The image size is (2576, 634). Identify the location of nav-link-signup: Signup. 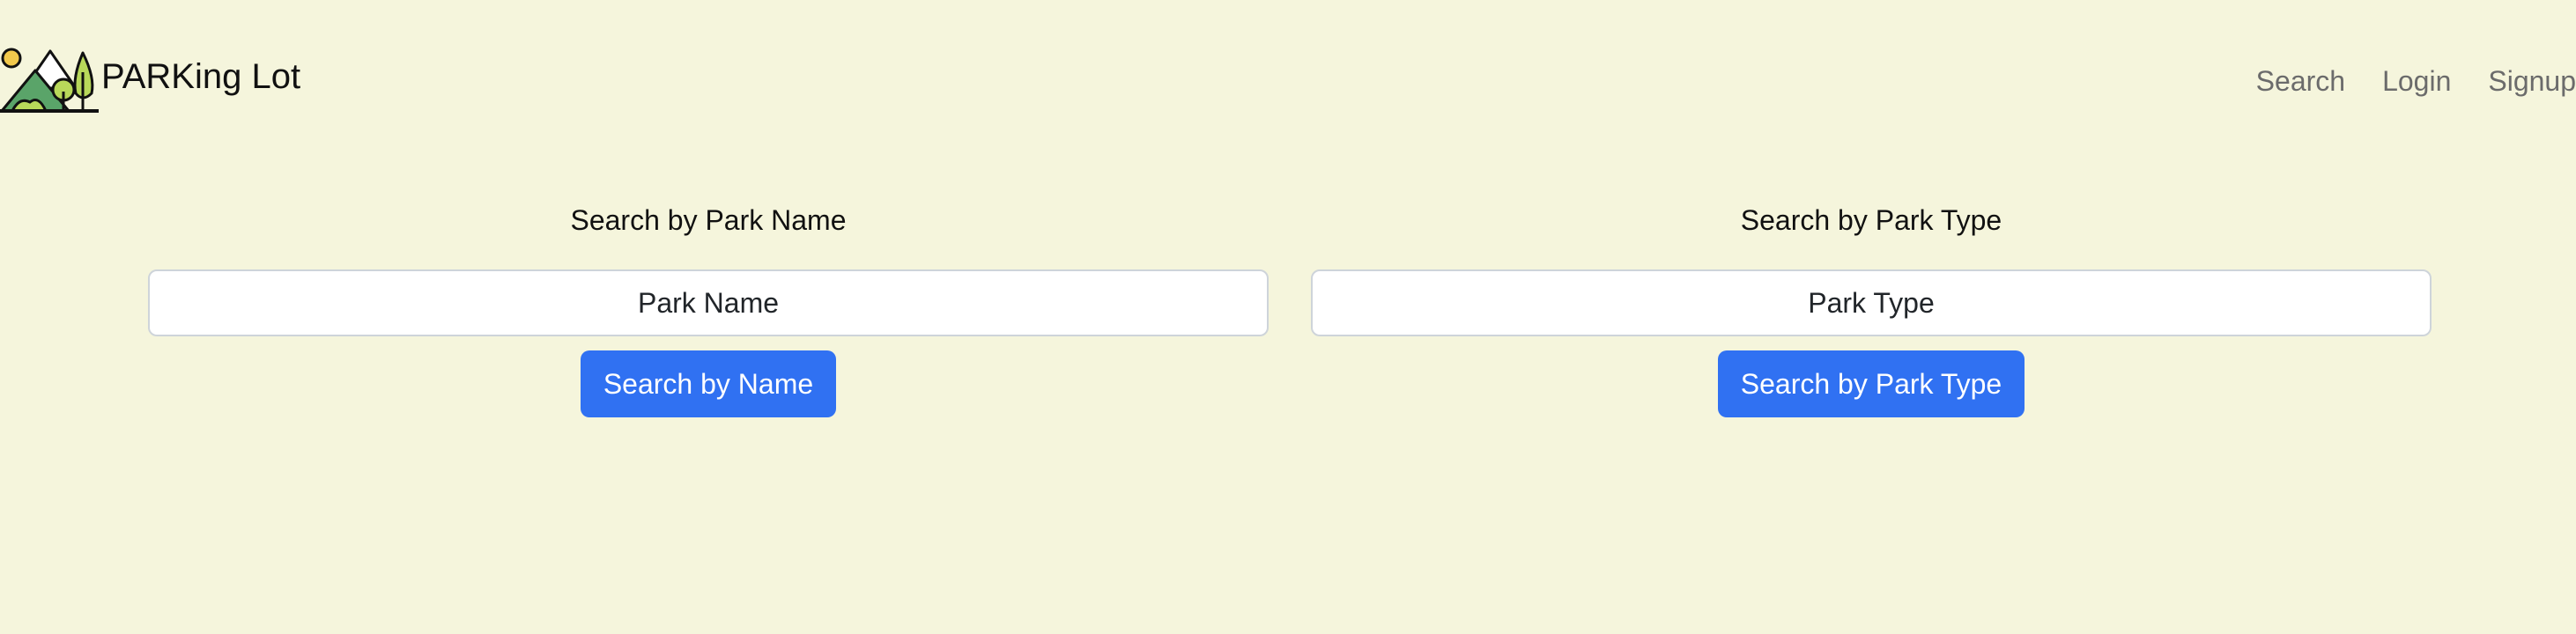
(2532, 82).